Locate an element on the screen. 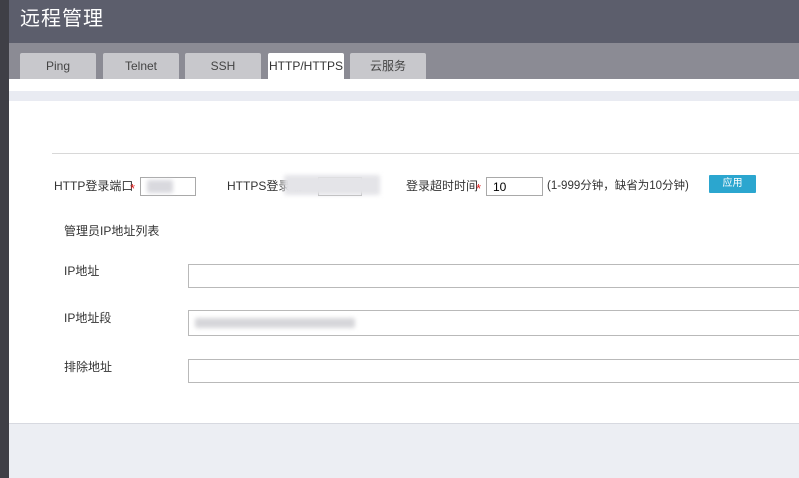  exclude-address-input is located at coordinates (493, 371).